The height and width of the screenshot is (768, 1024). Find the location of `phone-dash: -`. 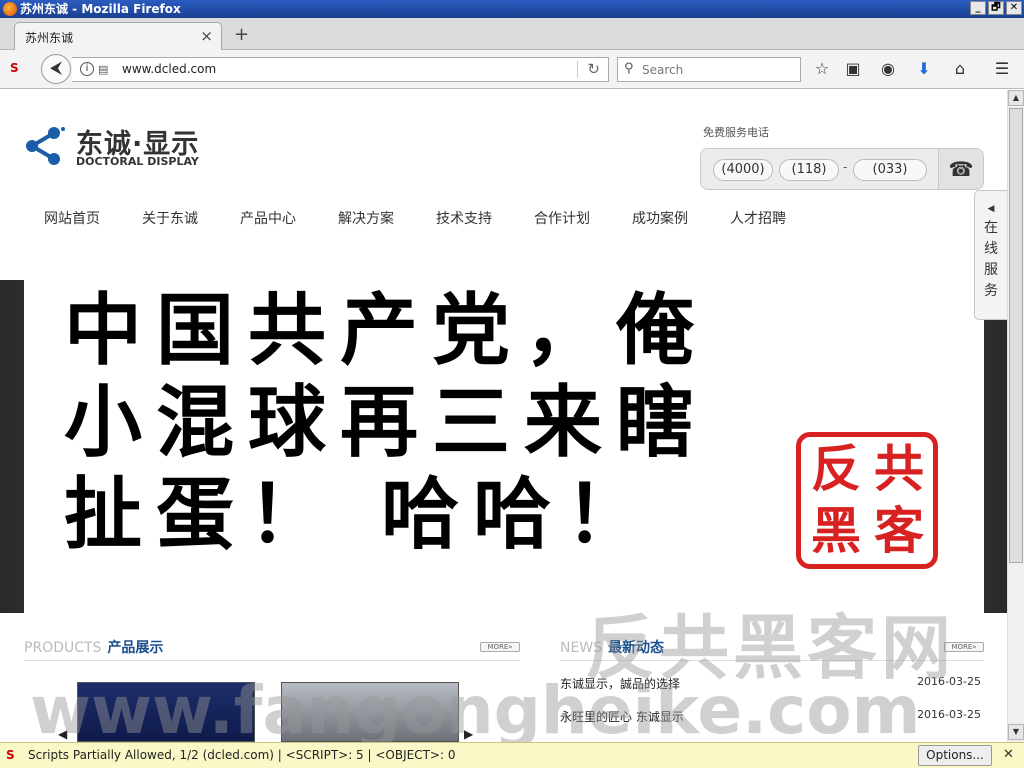

phone-dash: - is located at coordinates (845, 167).